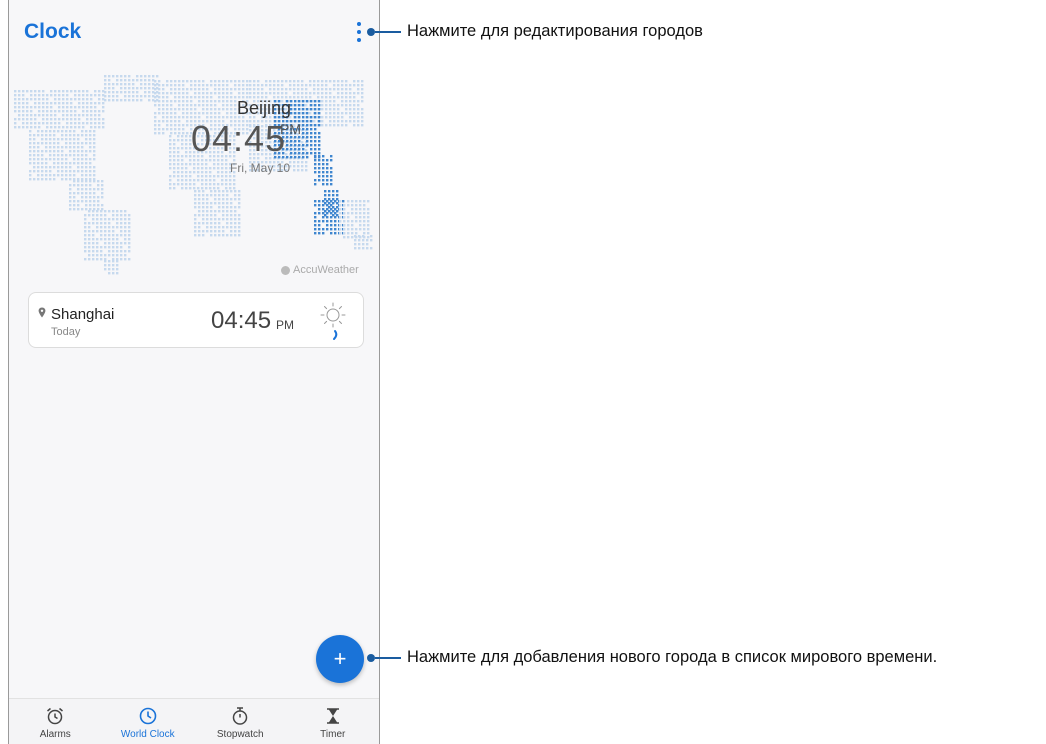 Image resolution: width=1046 pixels, height=744 pixels. I want to click on callout-edit-cities-text: Нажмите для редактирования городов, so click(555, 31).